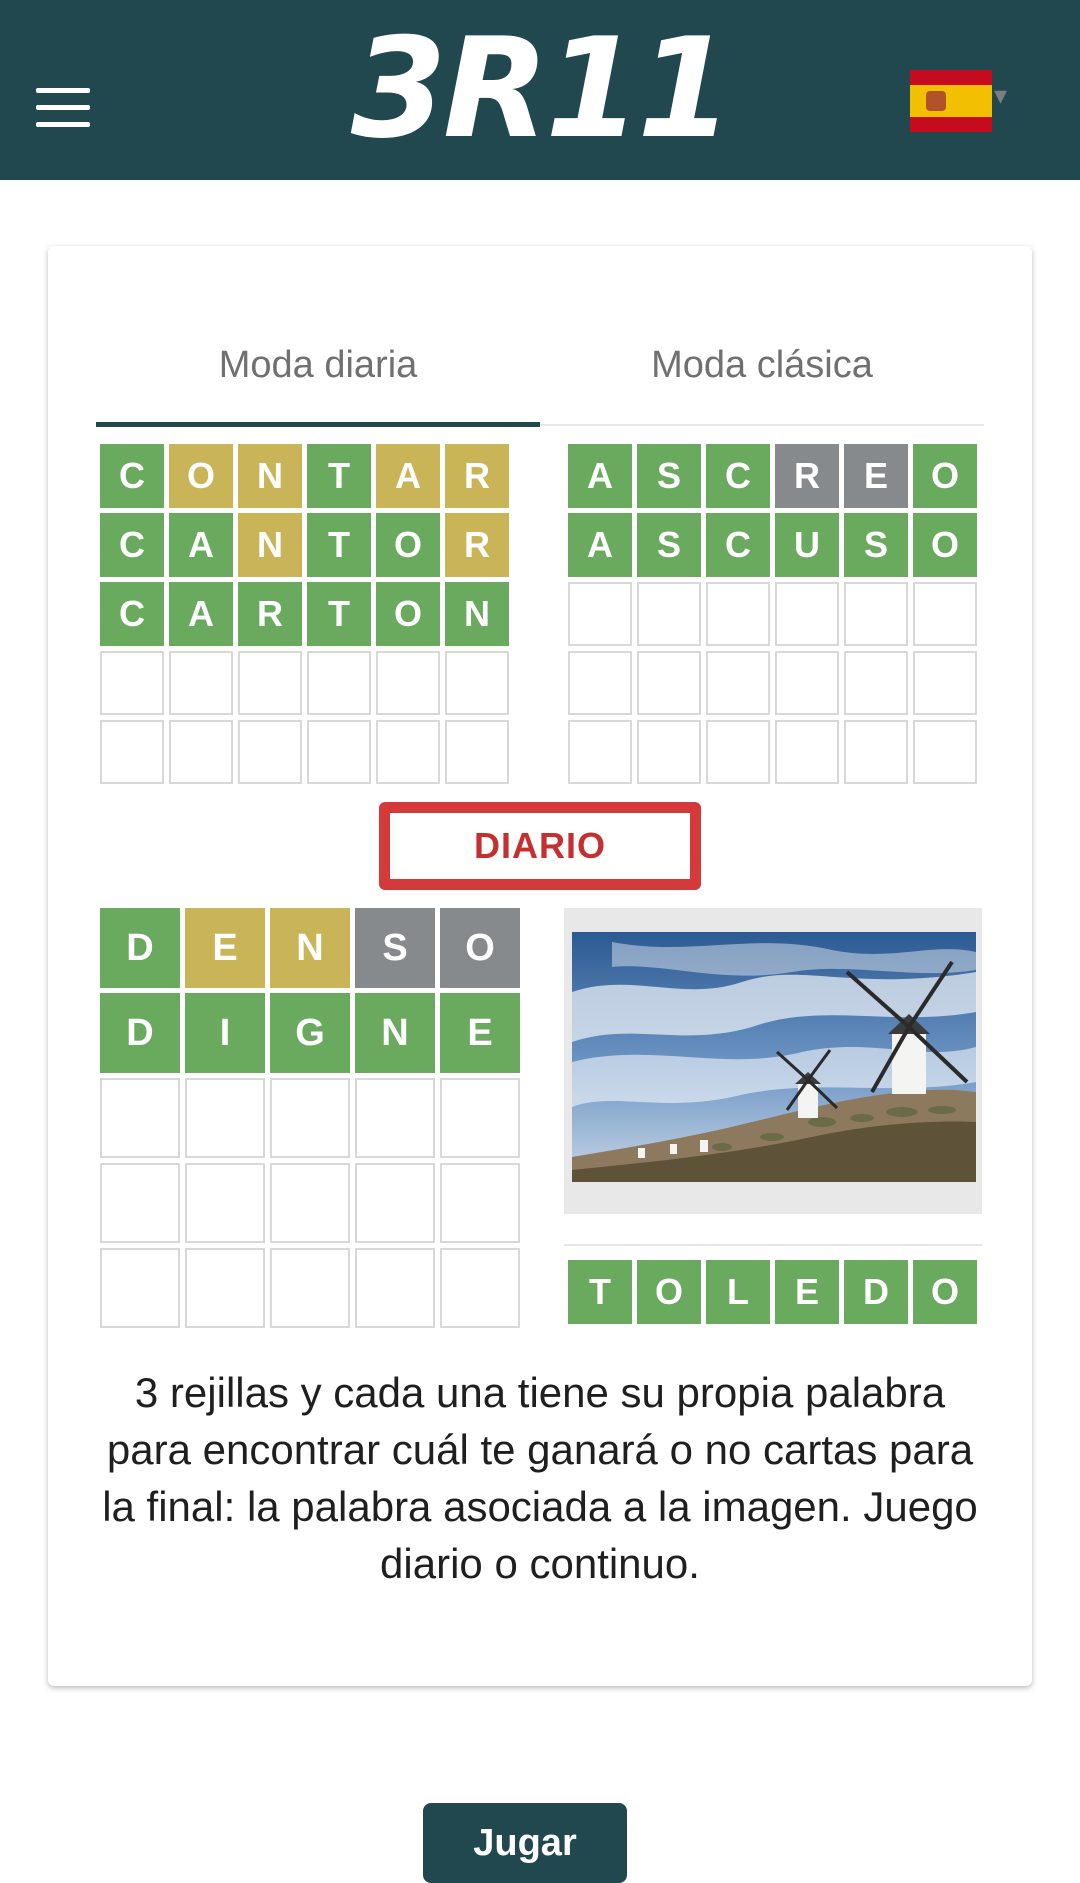 The height and width of the screenshot is (1883, 1080). I want to click on letter-tile: U, so click(807, 545).